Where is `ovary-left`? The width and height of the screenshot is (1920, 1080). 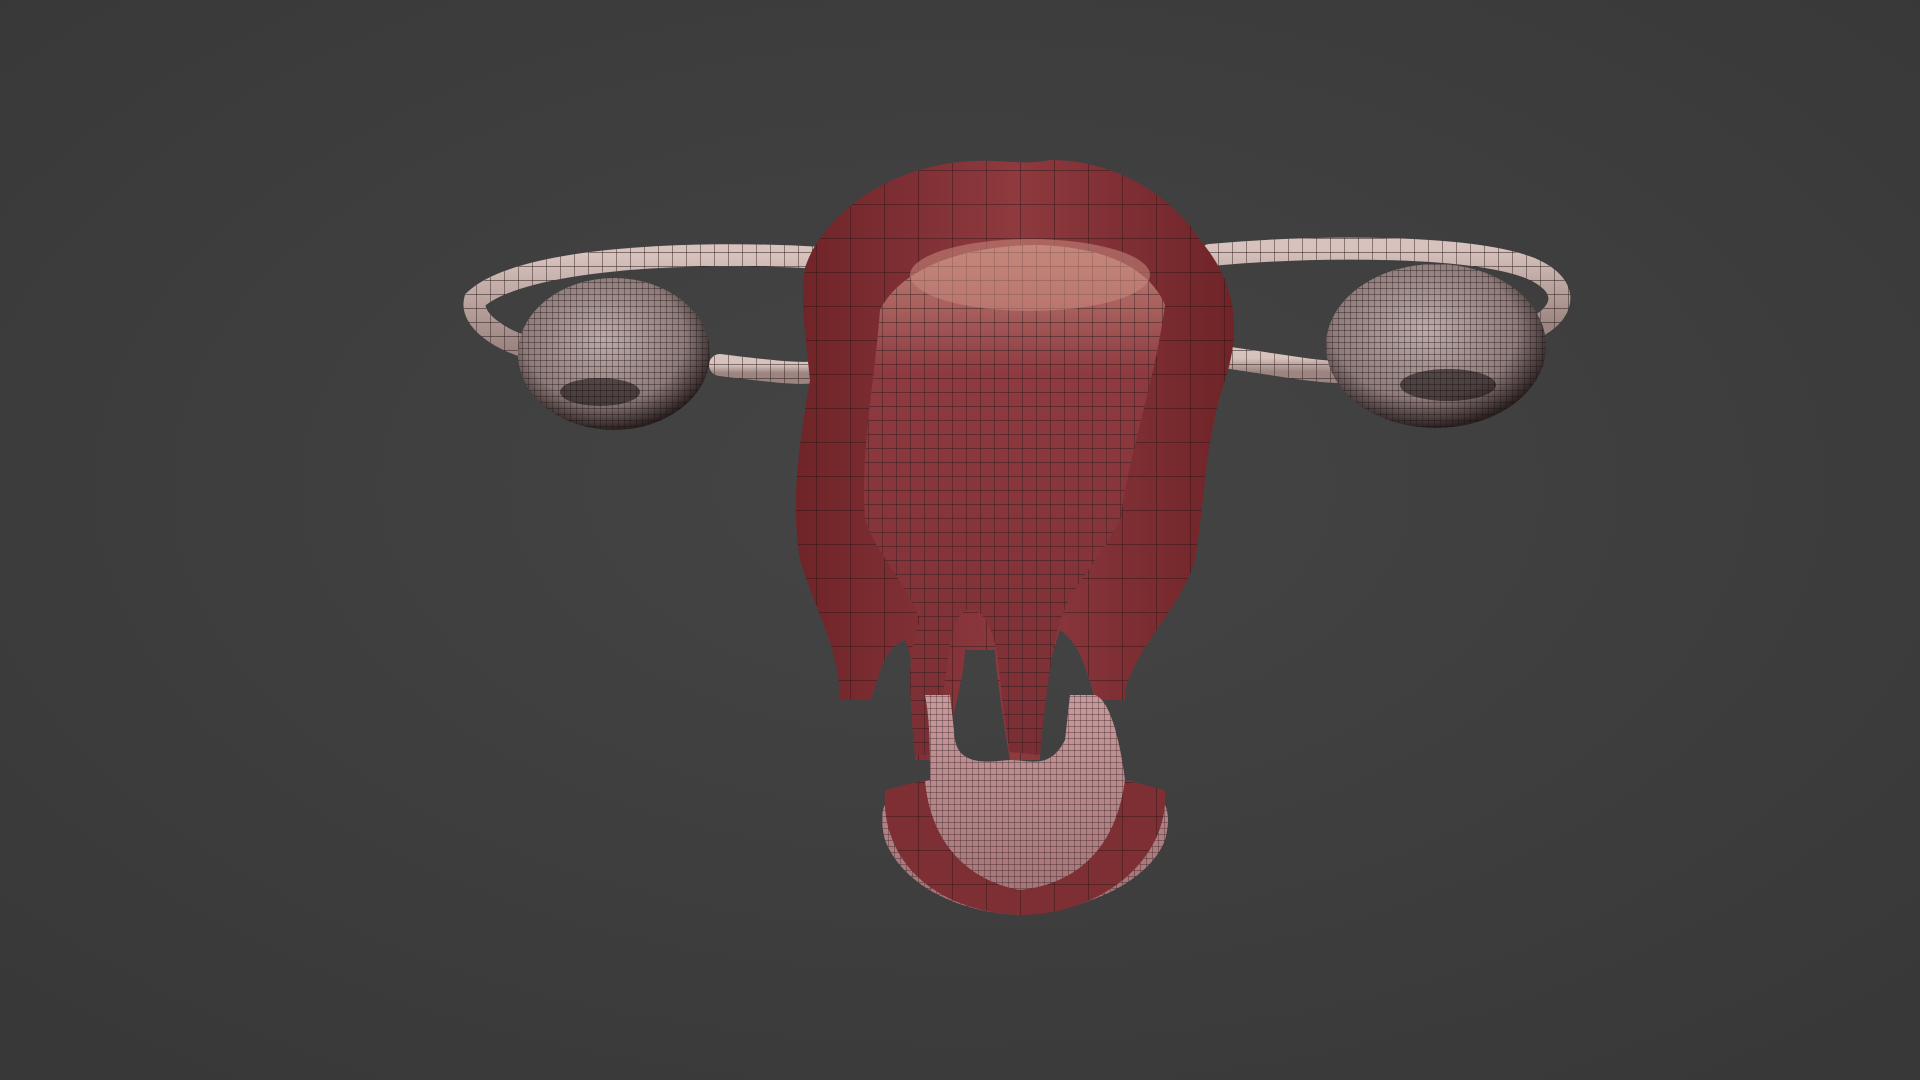
ovary-left is located at coordinates (614, 354).